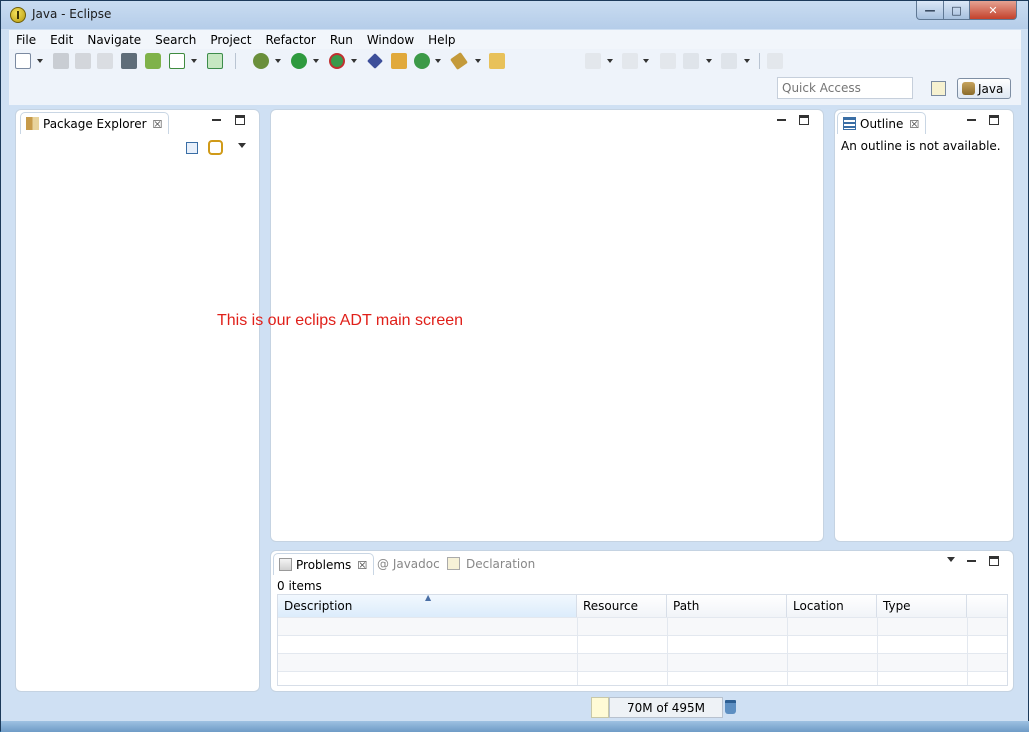  I want to click on main-toolbar: Java, so click(515, 77).